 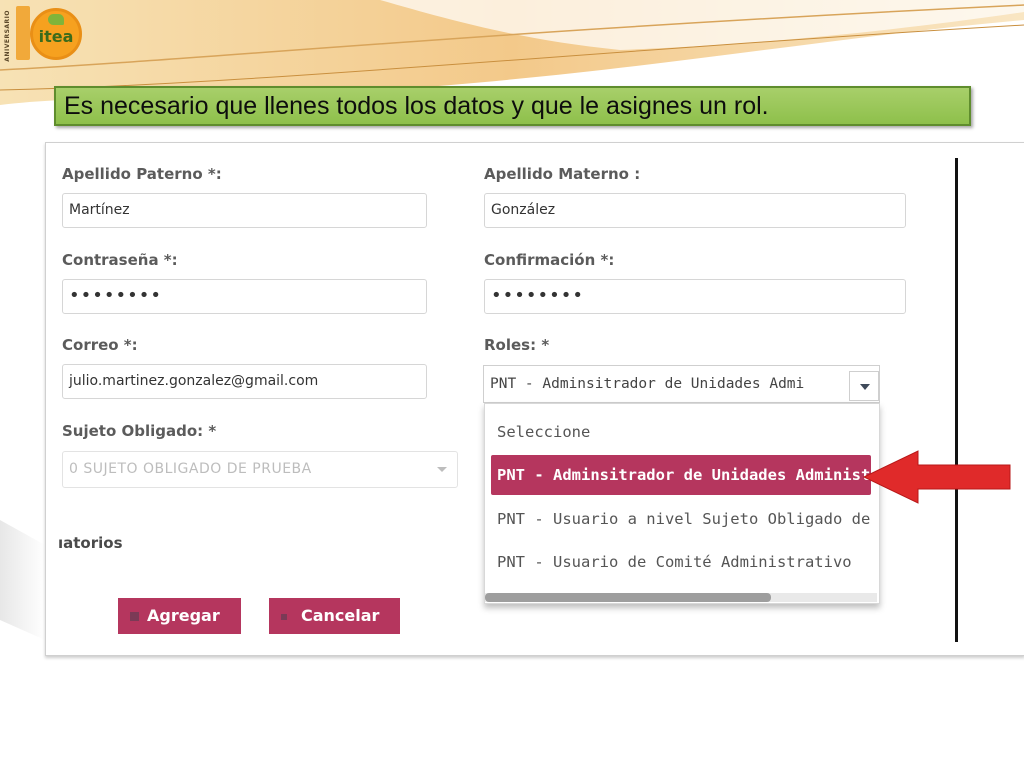 What do you see at coordinates (936, 477) in the screenshot?
I see `red-arrow-icon` at bounding box center [936, 477].